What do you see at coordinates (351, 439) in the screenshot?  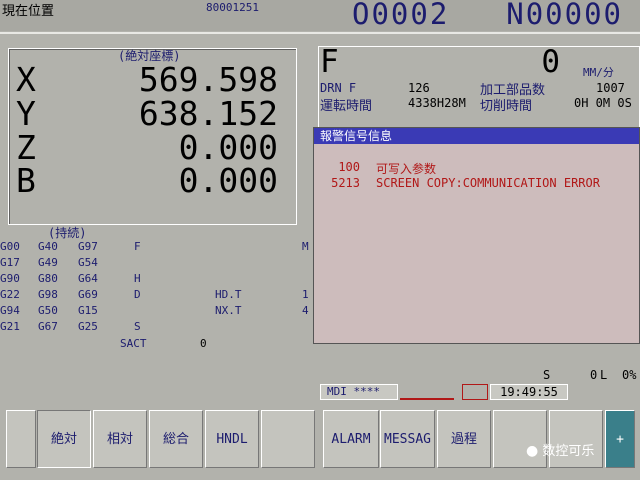 I see `softkey-7: ALARM` at bounding box center [351, 439].